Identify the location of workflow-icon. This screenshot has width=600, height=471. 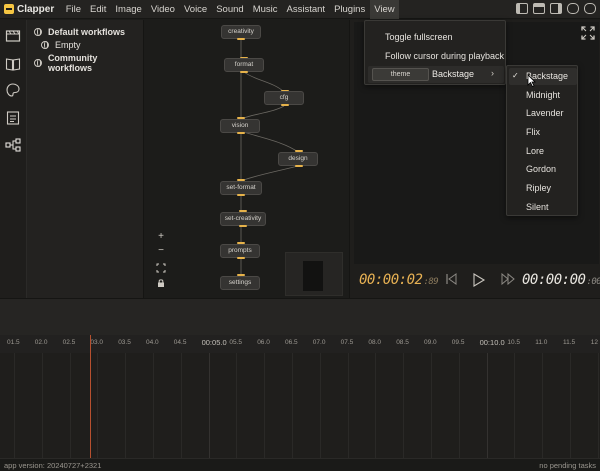
(13, 145).